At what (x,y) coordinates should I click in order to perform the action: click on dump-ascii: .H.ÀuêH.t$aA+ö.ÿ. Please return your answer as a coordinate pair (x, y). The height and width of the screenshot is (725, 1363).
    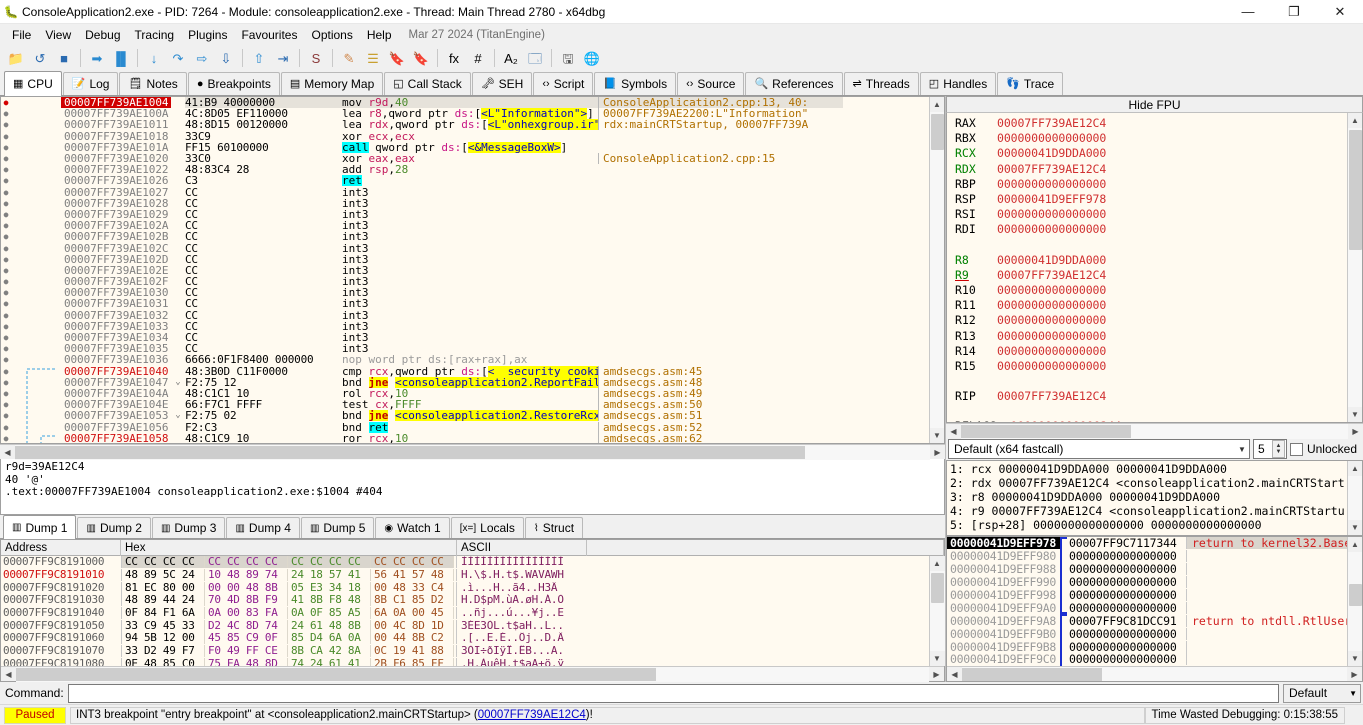
    Looking at the image, I should click on (692, 661).